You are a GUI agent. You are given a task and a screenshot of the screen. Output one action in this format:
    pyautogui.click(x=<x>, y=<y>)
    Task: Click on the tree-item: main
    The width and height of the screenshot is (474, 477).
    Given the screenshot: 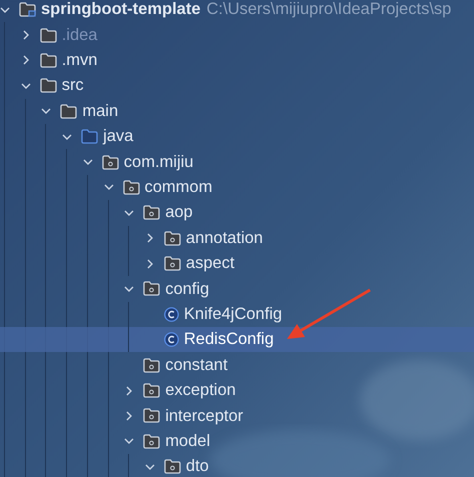 What is the action you would take?
    pyautogui.click(x=237, y=111)
    